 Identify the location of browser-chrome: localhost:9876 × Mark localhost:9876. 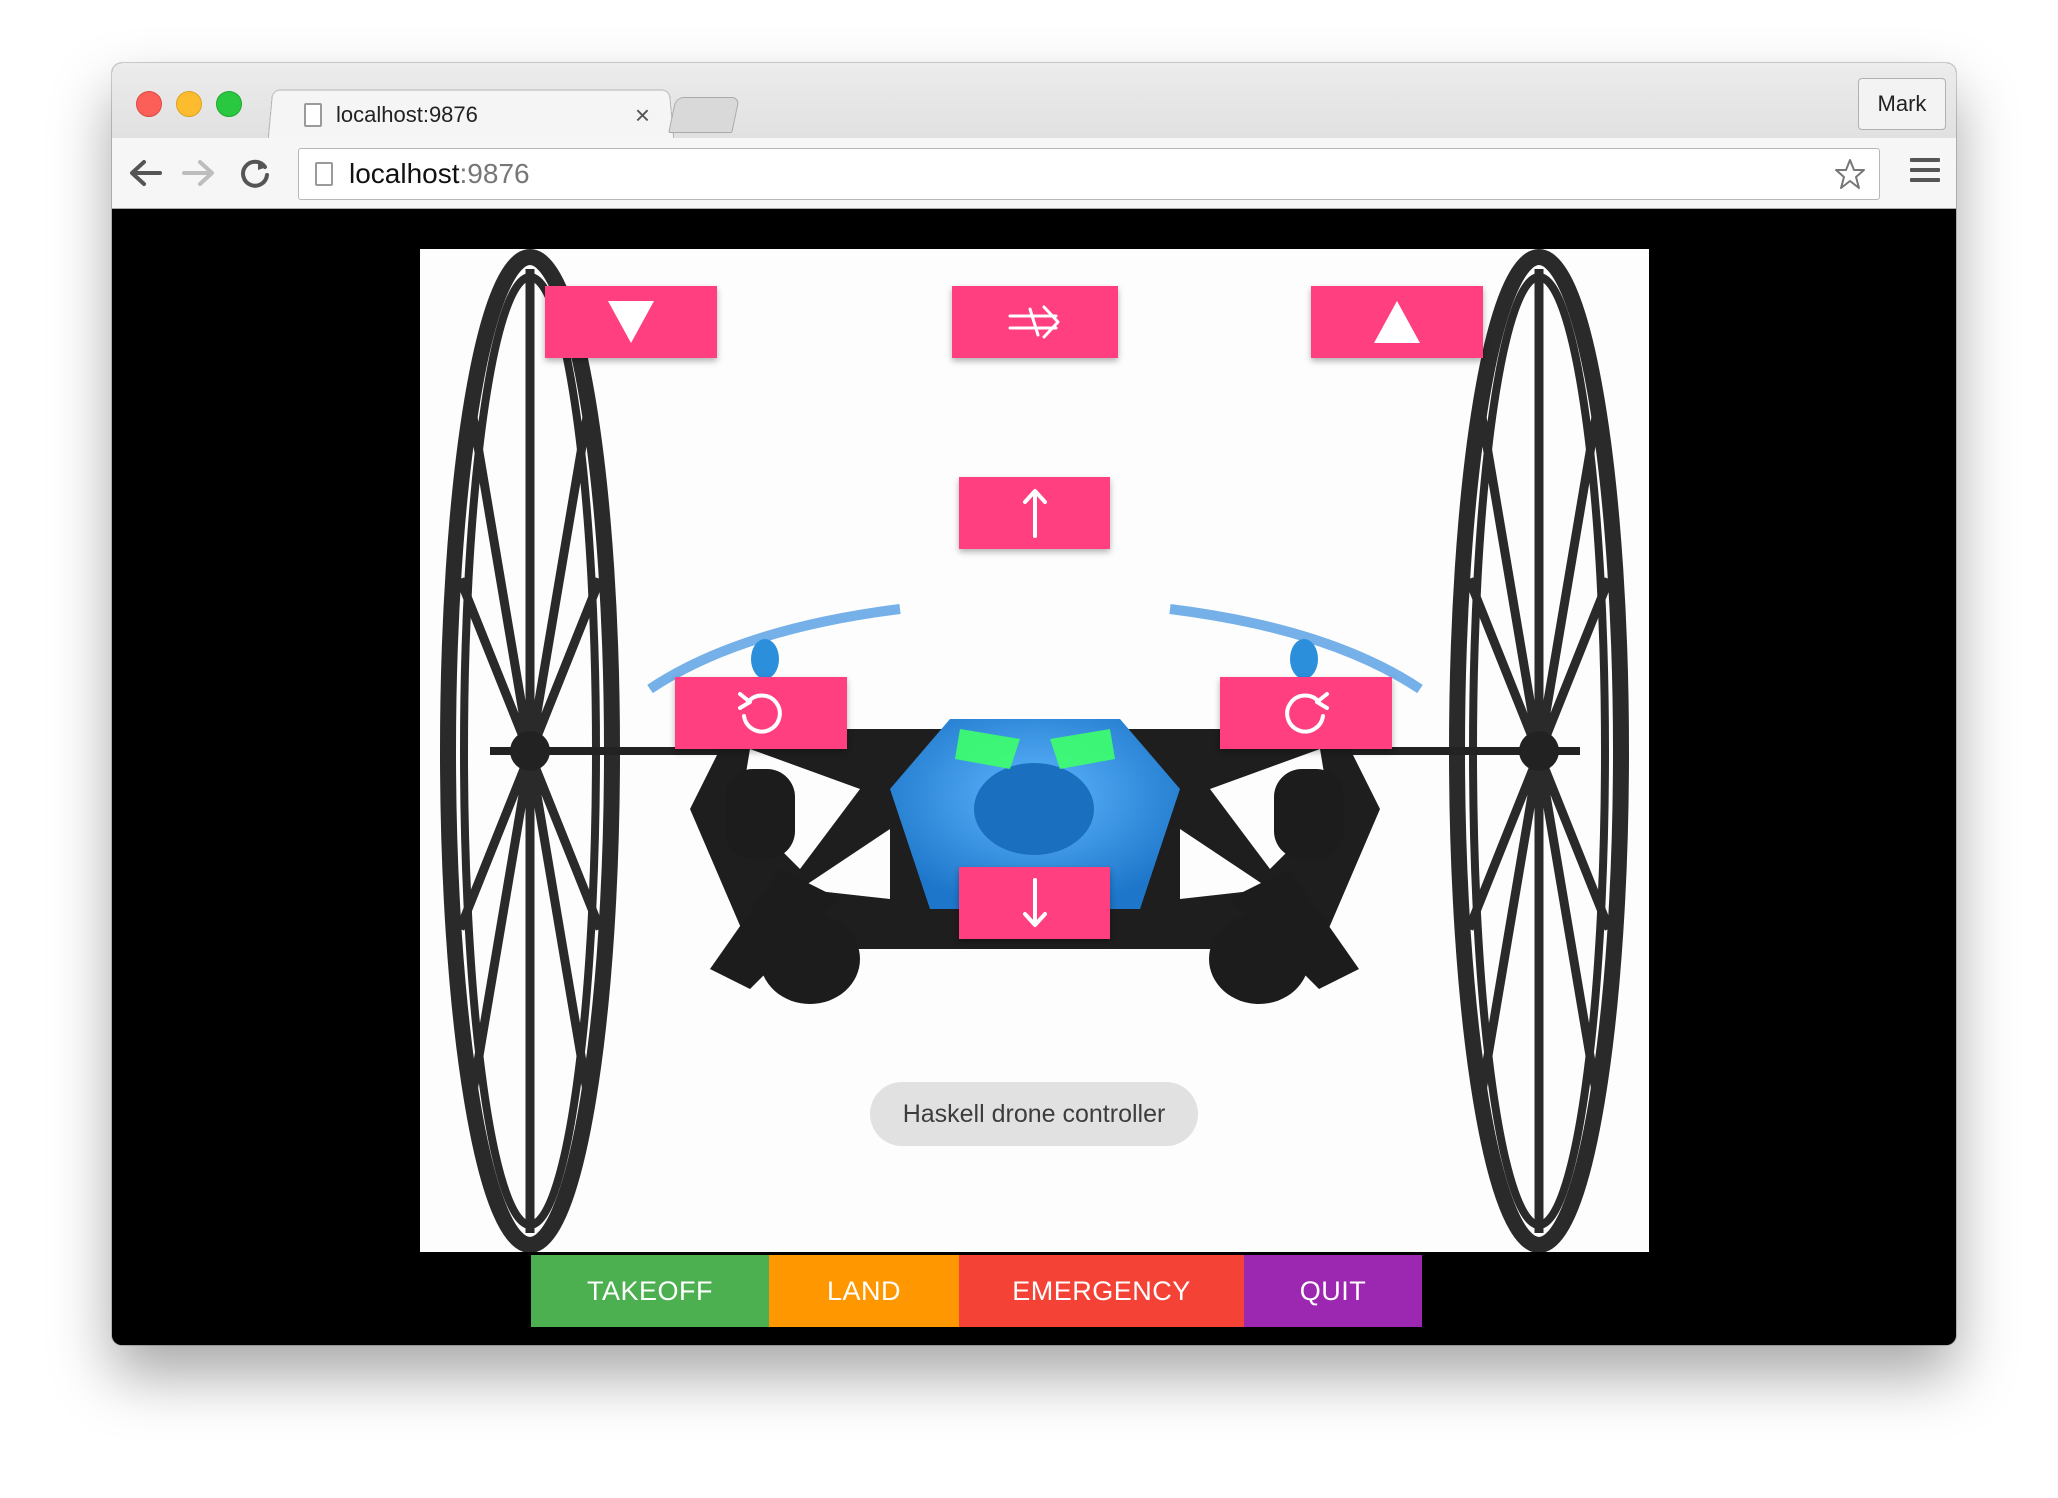
(1034, 136).